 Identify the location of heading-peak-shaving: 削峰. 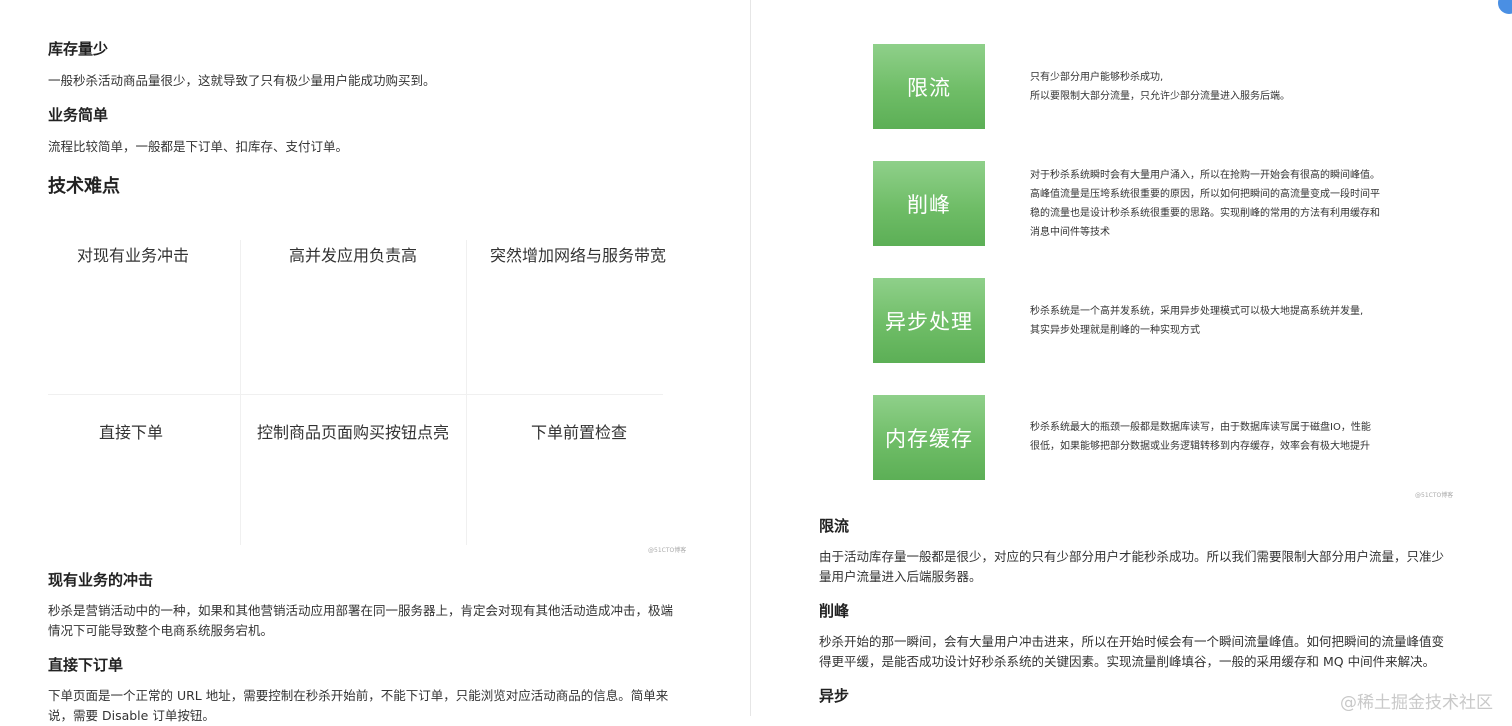
(834, 611).